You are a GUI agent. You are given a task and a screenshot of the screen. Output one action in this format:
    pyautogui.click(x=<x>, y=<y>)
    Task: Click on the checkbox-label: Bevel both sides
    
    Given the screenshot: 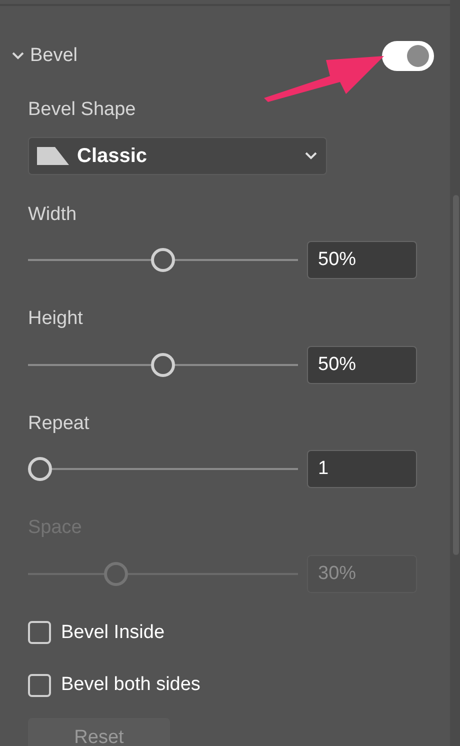 What is the action you would take?
    pyautogui.click(x=130, y=685)
    